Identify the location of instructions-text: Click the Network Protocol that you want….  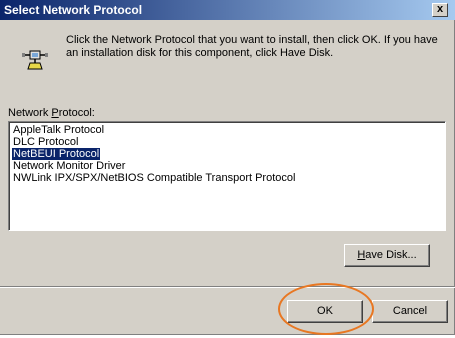
(252, 46).